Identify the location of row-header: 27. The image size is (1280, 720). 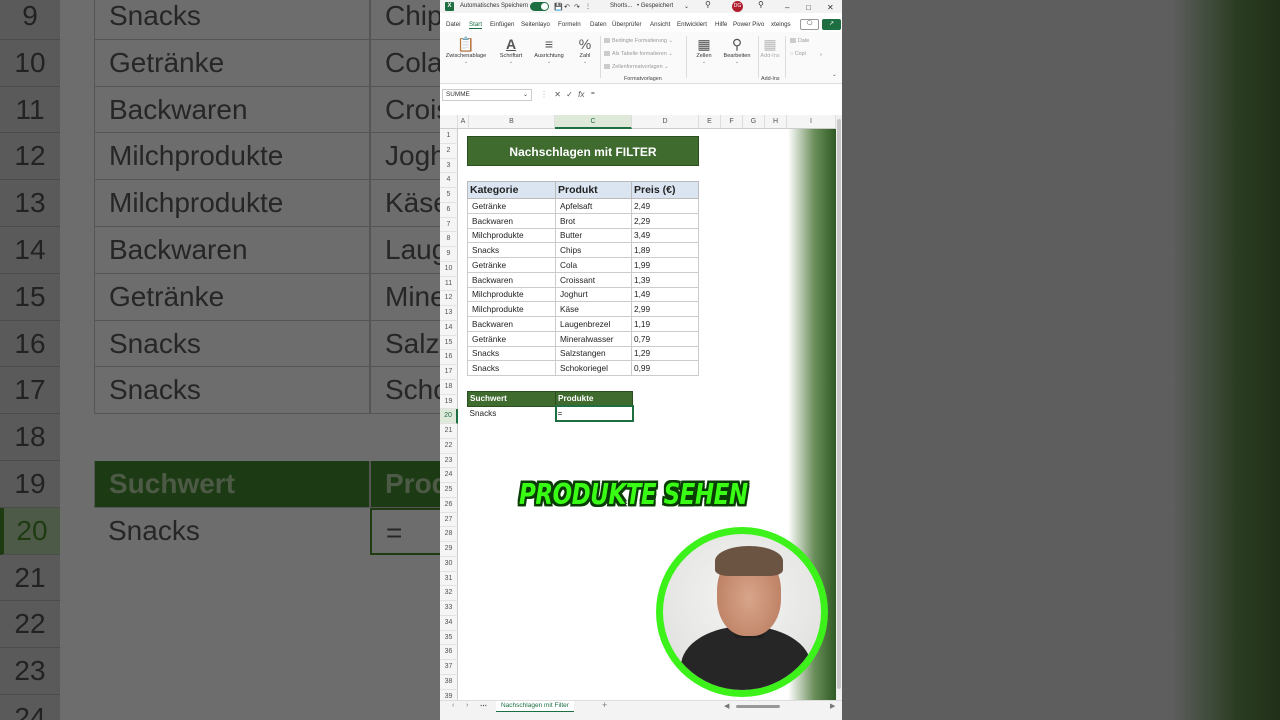
(449, 520).